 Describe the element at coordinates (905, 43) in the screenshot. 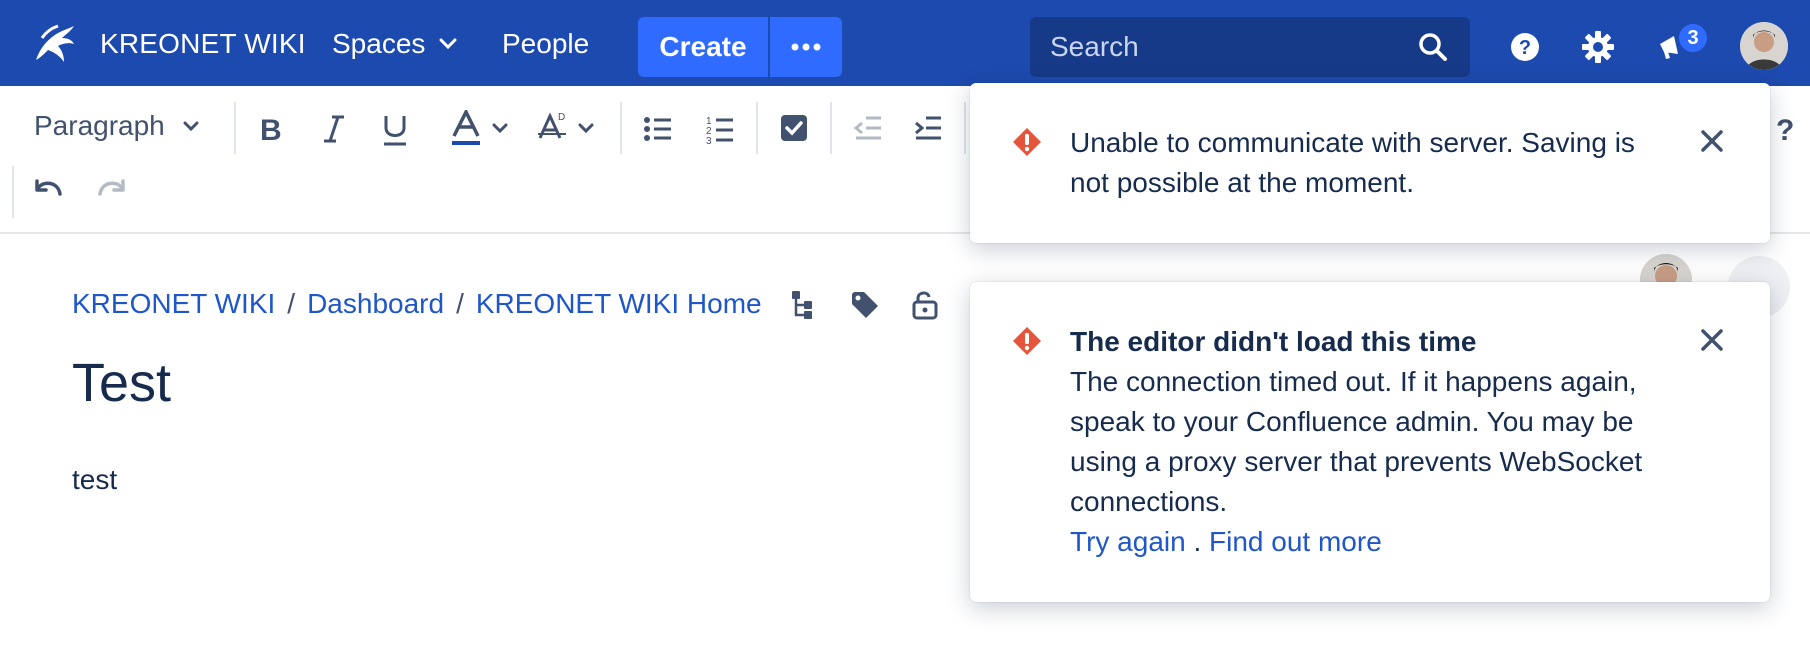

I see `top-navigation: KREONET WIKI Spaces People Create ?` at that location.